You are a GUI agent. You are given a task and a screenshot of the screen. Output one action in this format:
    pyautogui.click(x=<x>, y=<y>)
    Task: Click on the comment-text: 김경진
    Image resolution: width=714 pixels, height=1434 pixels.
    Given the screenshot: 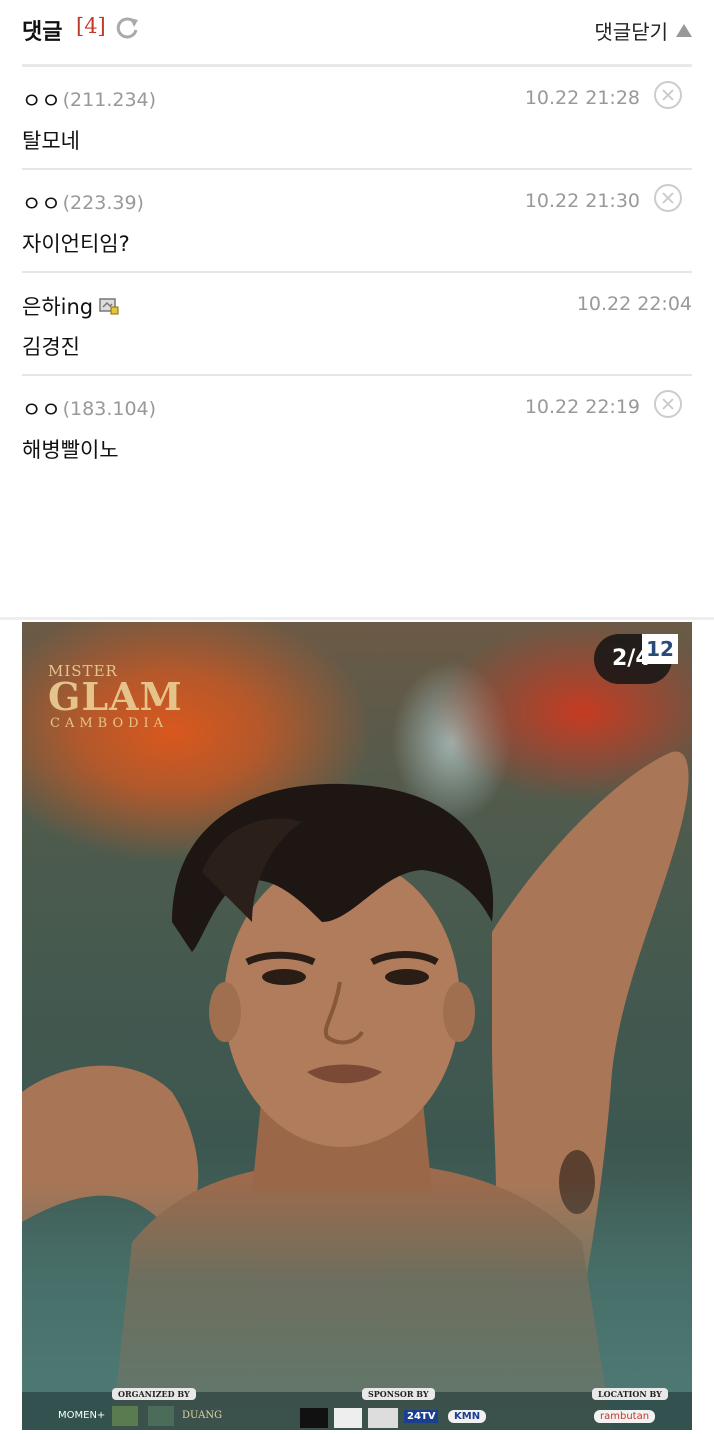 What is the action you would take?
    pyautogui.click(x=51, y=347)
    